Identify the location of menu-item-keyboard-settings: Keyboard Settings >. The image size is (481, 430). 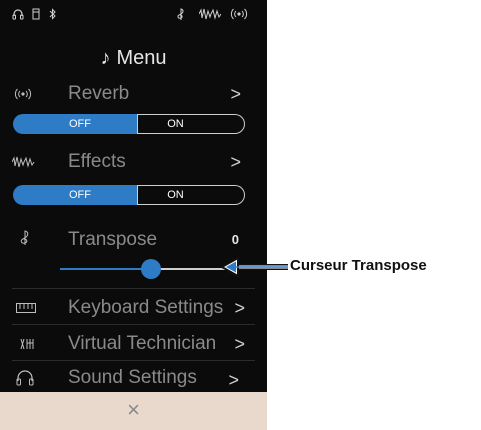
(133, 308).